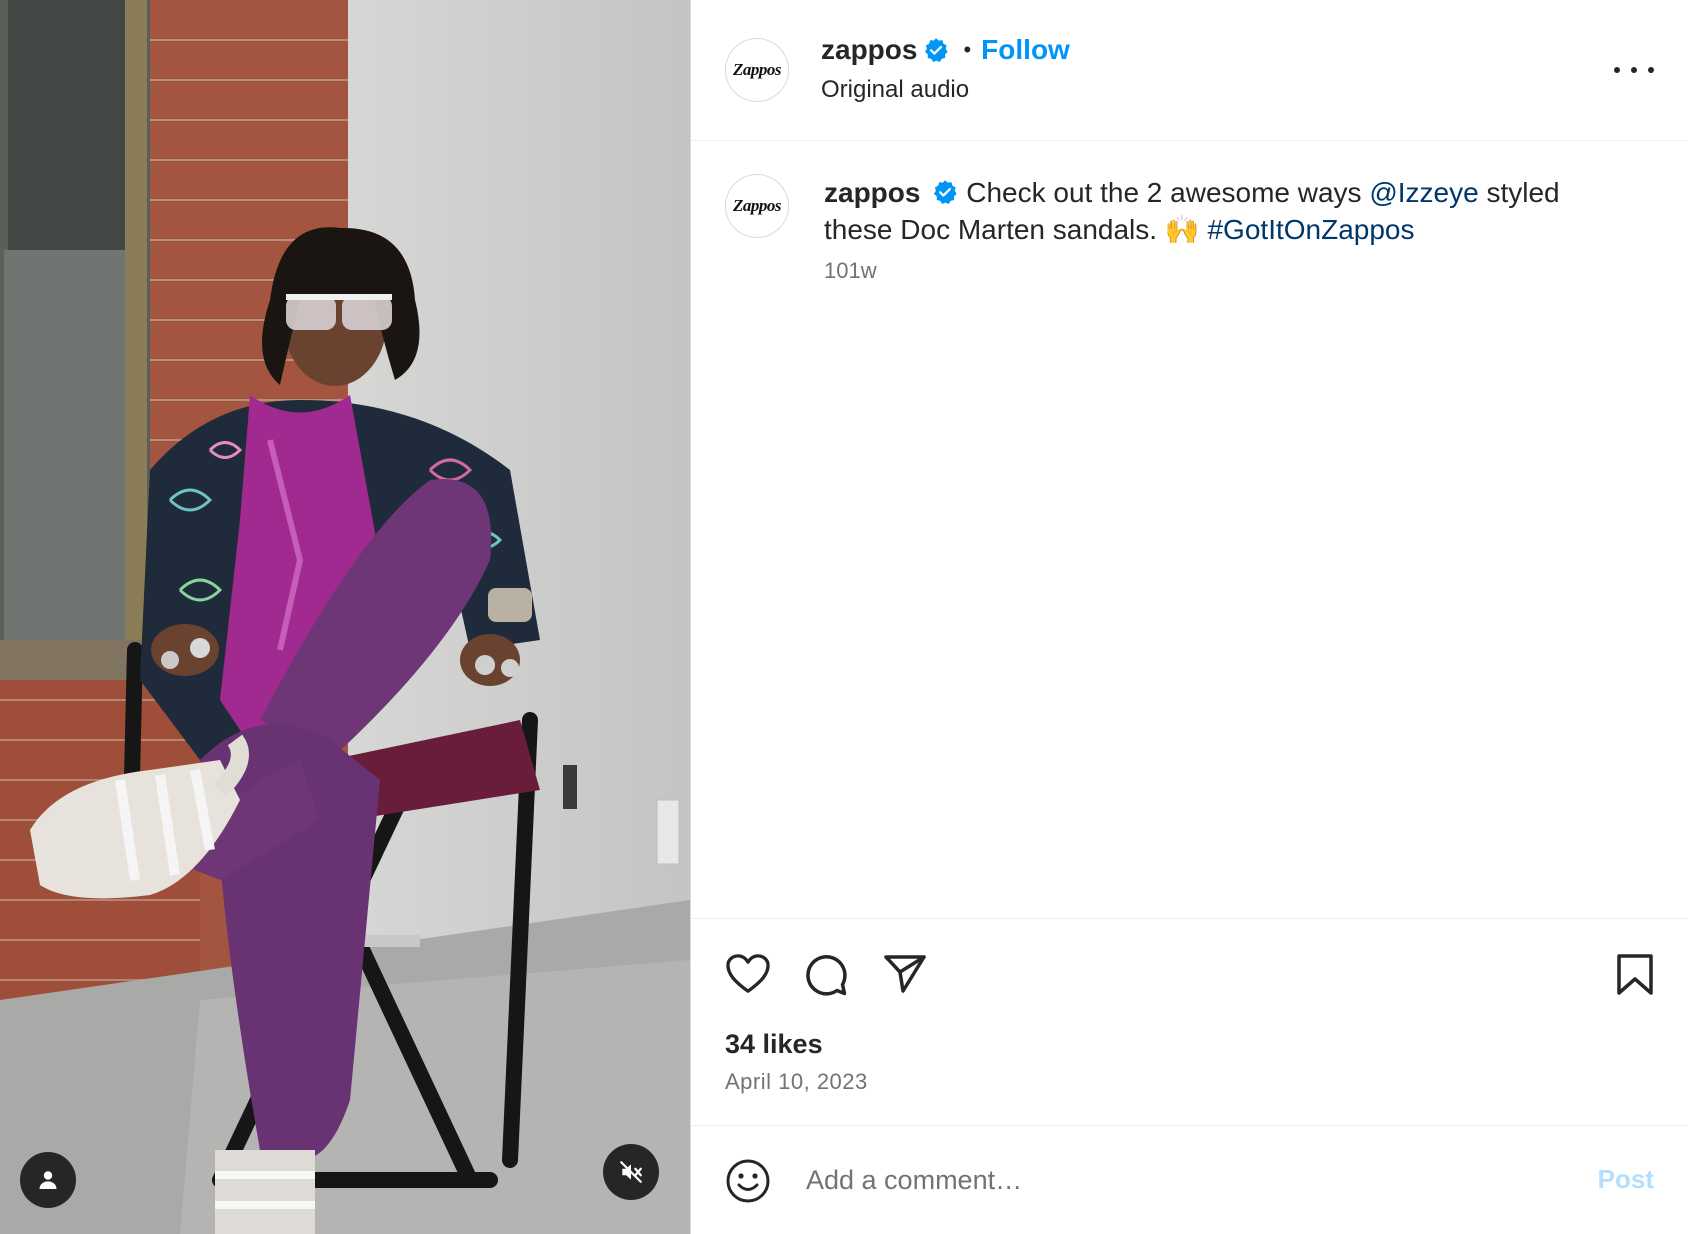 This screenshot has width=1688, height=1234. Describe the element at coordinates (1423, 192) in the screenshot. I see `caption-mention-link: @Izzeye` at that location.